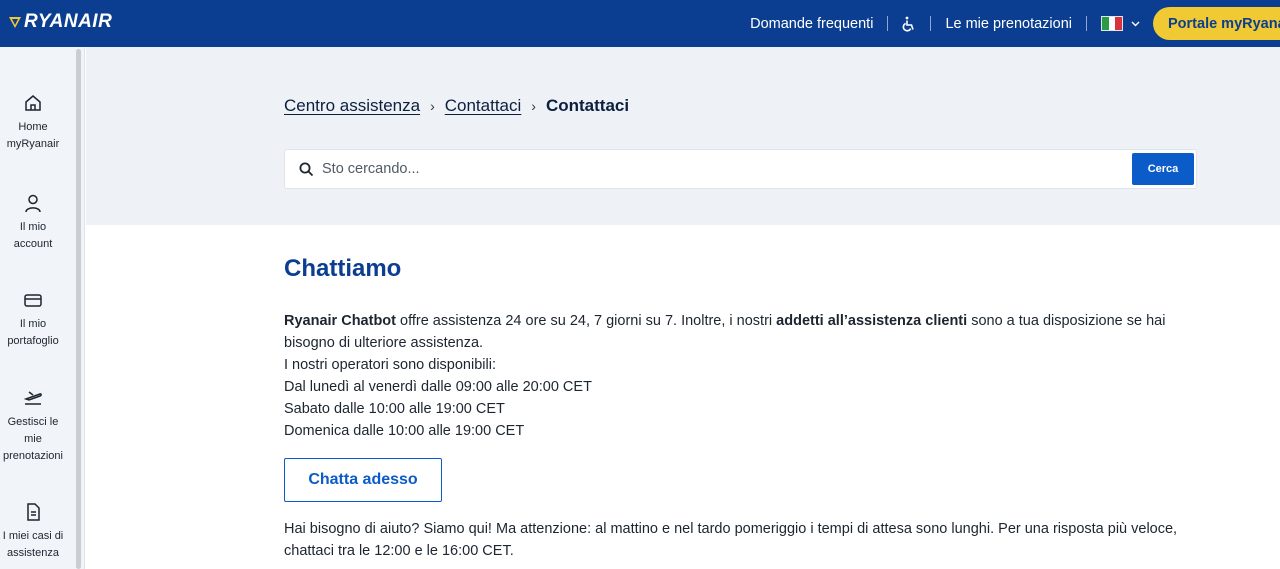 This screenshot has width=1280, height=569. What do you see at coordinates (33, 553) in the screenshot?
I see `sidebar-item-label: assistenza` at bounding box center [33, 553].